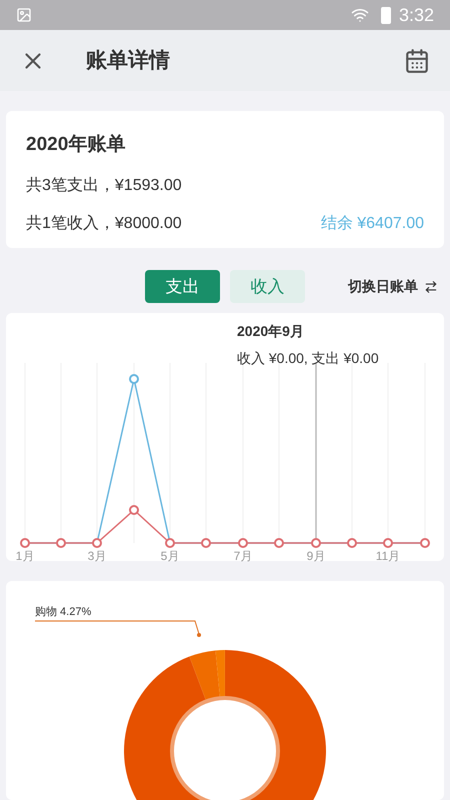 The width and height of the screenshot is (450, 800). I want to click on type-tab: 收入, so click(267, 287).